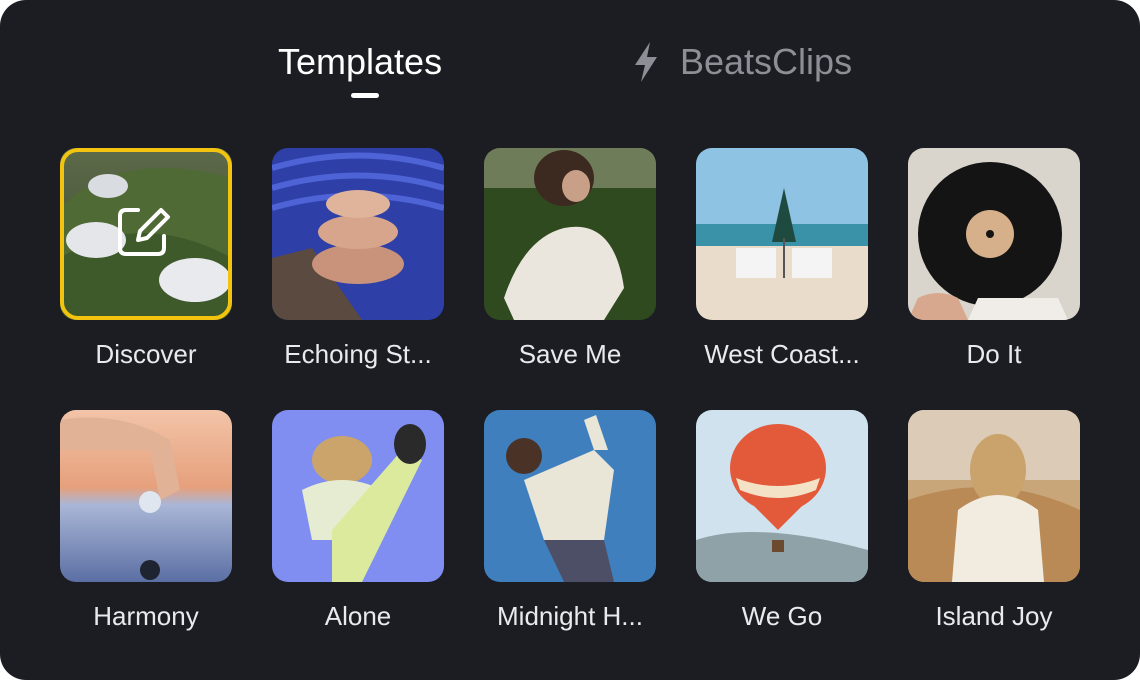 This screenshot has width=1140, height=680. I want to click on template-tile-harmony, so click(146, 496).